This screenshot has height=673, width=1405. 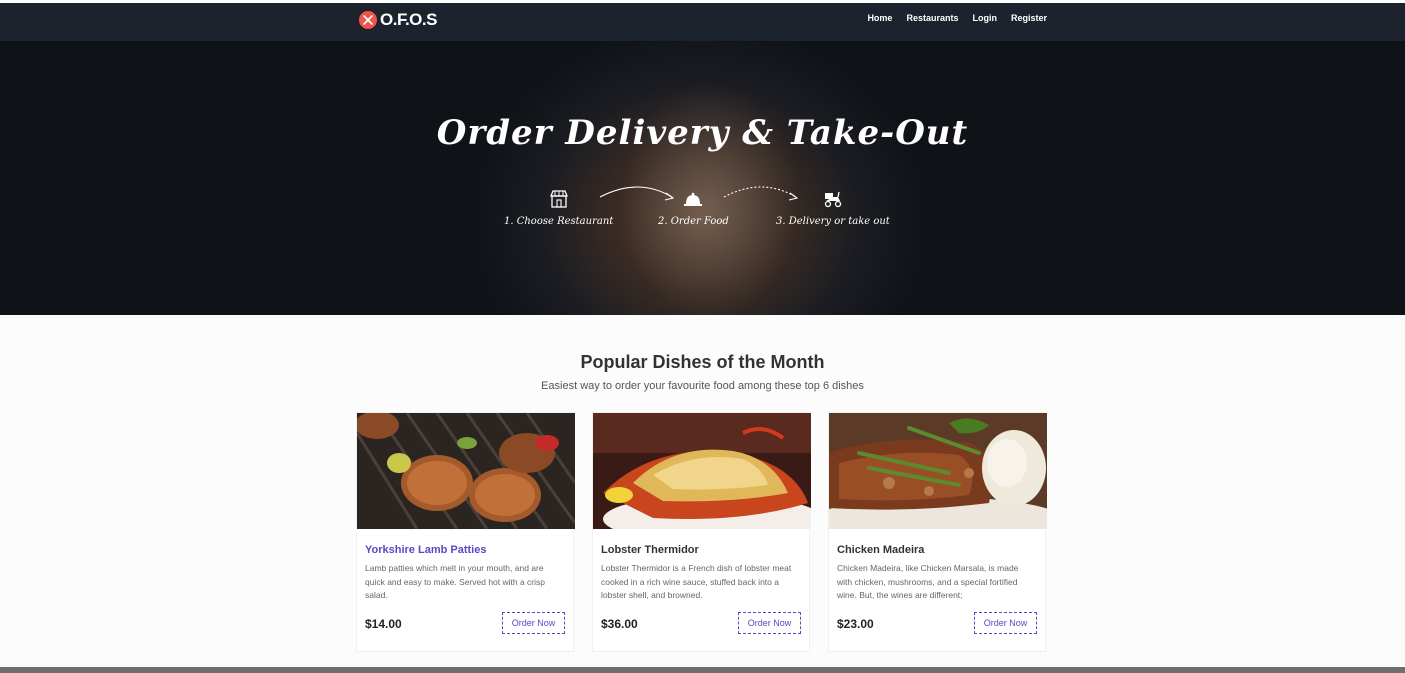 What do you see at coordinates (702, 670) in the screenshot?
I see `horizontal-scrollbar` at bounding box center [702, 670].